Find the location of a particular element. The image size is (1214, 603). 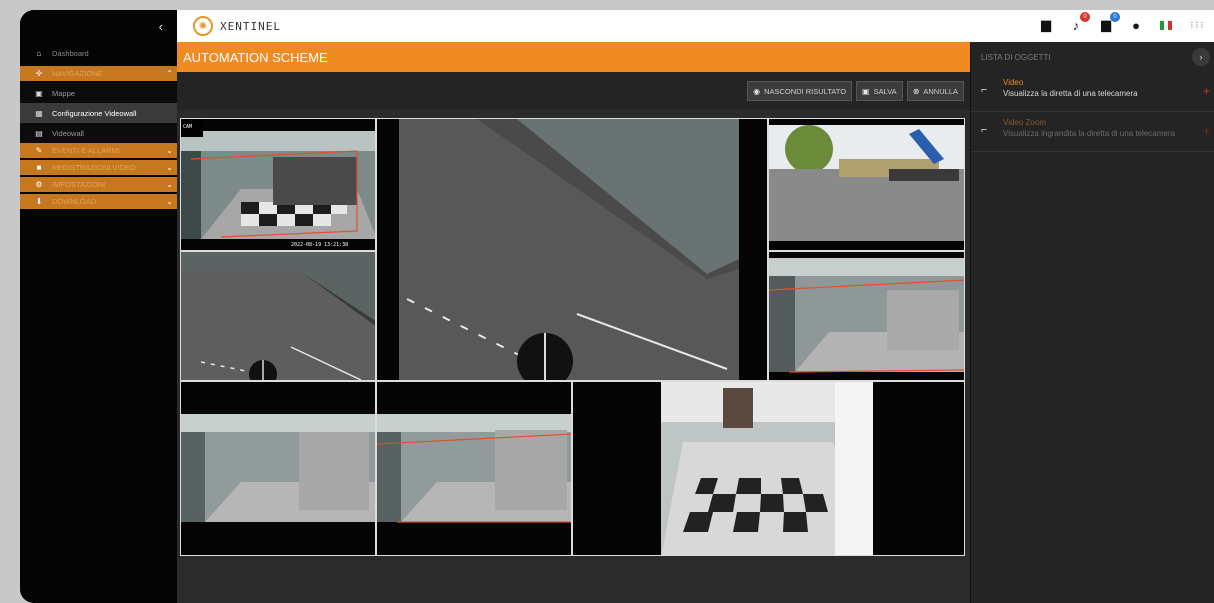

header-icon-glyph: ⋮⋮⋮ is located at coordinates (1197, 25).